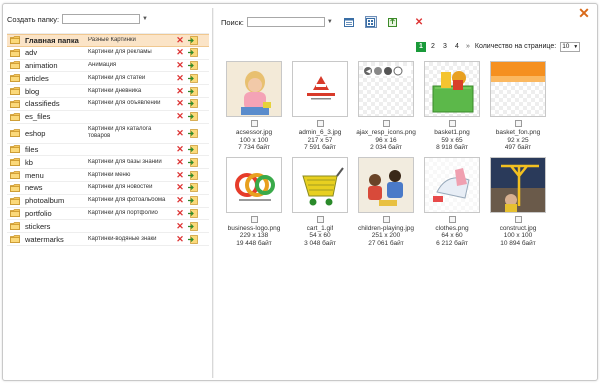 This screenshot has height=385, width=602. What do you see at coordinates (56, 200) in the screenshot?
I see `folder-name: photoalbum` at bounding box center [56, 200].